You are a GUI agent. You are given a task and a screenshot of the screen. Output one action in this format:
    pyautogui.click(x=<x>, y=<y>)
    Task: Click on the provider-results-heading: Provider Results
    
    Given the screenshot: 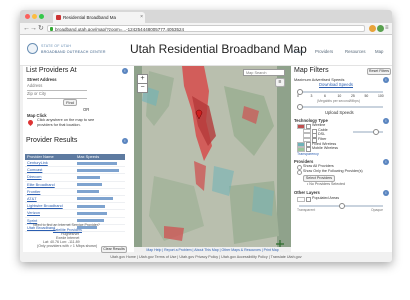 What is the action you would take?
    pyautogui.click(x=52, y=140)
    